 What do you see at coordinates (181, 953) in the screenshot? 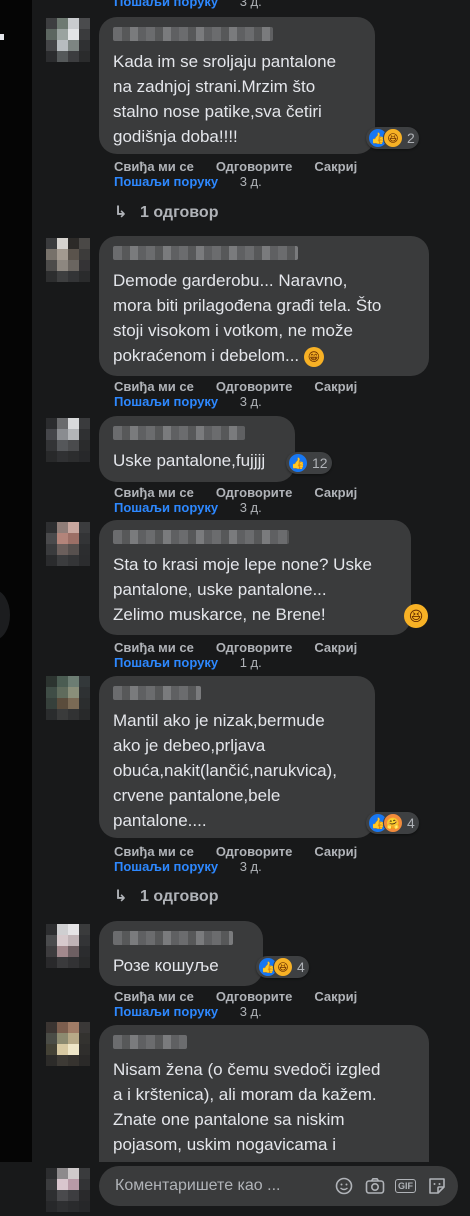
I see `comment-bubble: Розе кошуље` at bounding box center [181, 953].